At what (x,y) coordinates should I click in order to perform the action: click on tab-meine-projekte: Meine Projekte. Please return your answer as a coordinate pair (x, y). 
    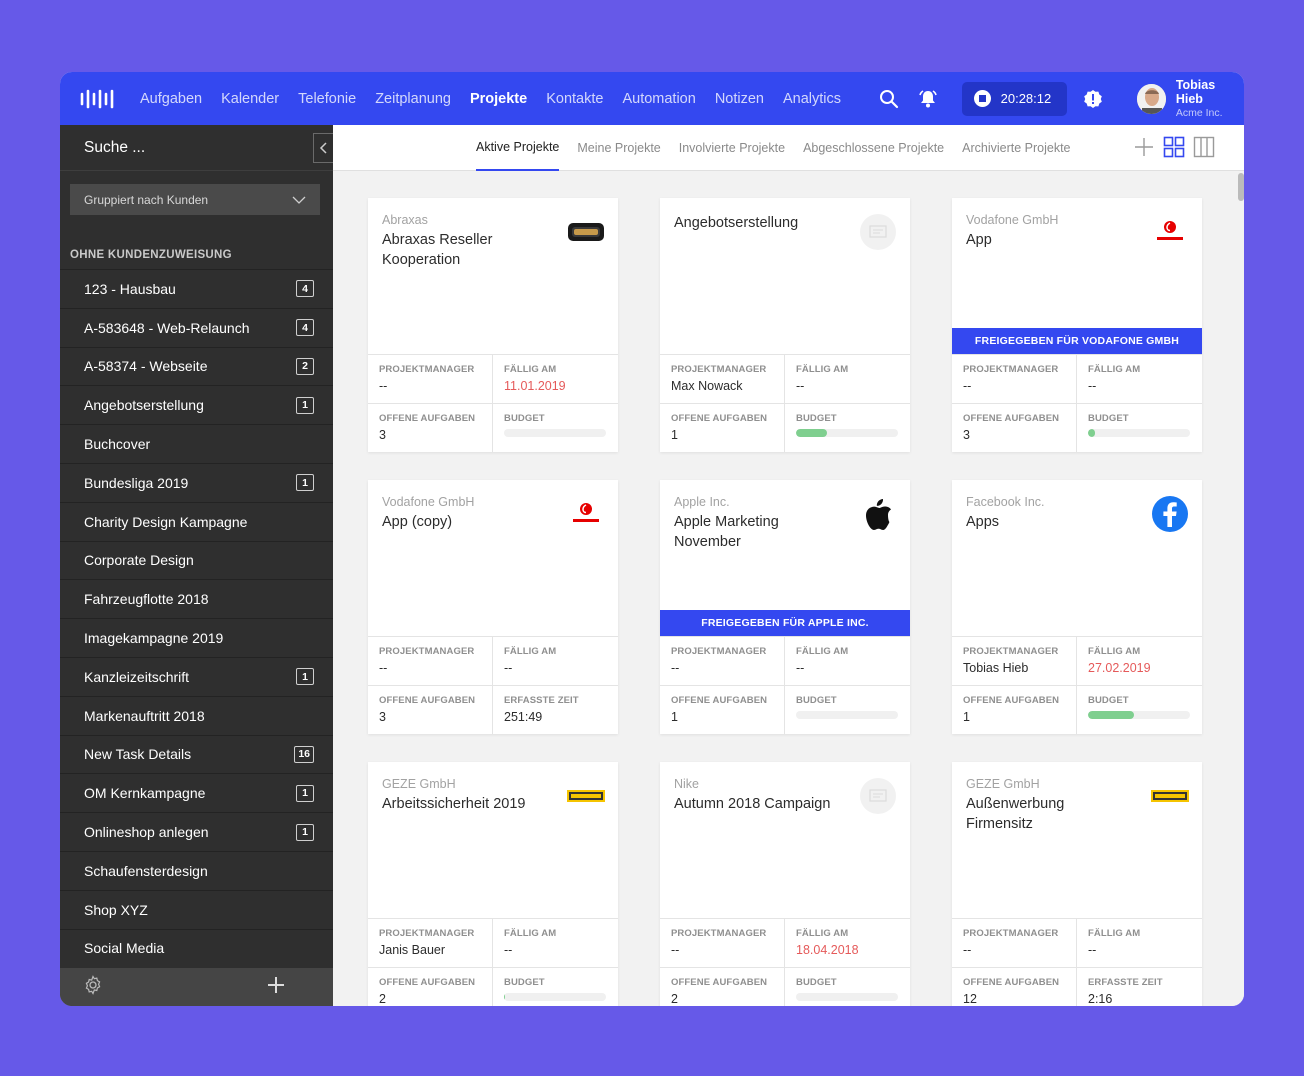
    Looking at the image, I should click on (618, 148).